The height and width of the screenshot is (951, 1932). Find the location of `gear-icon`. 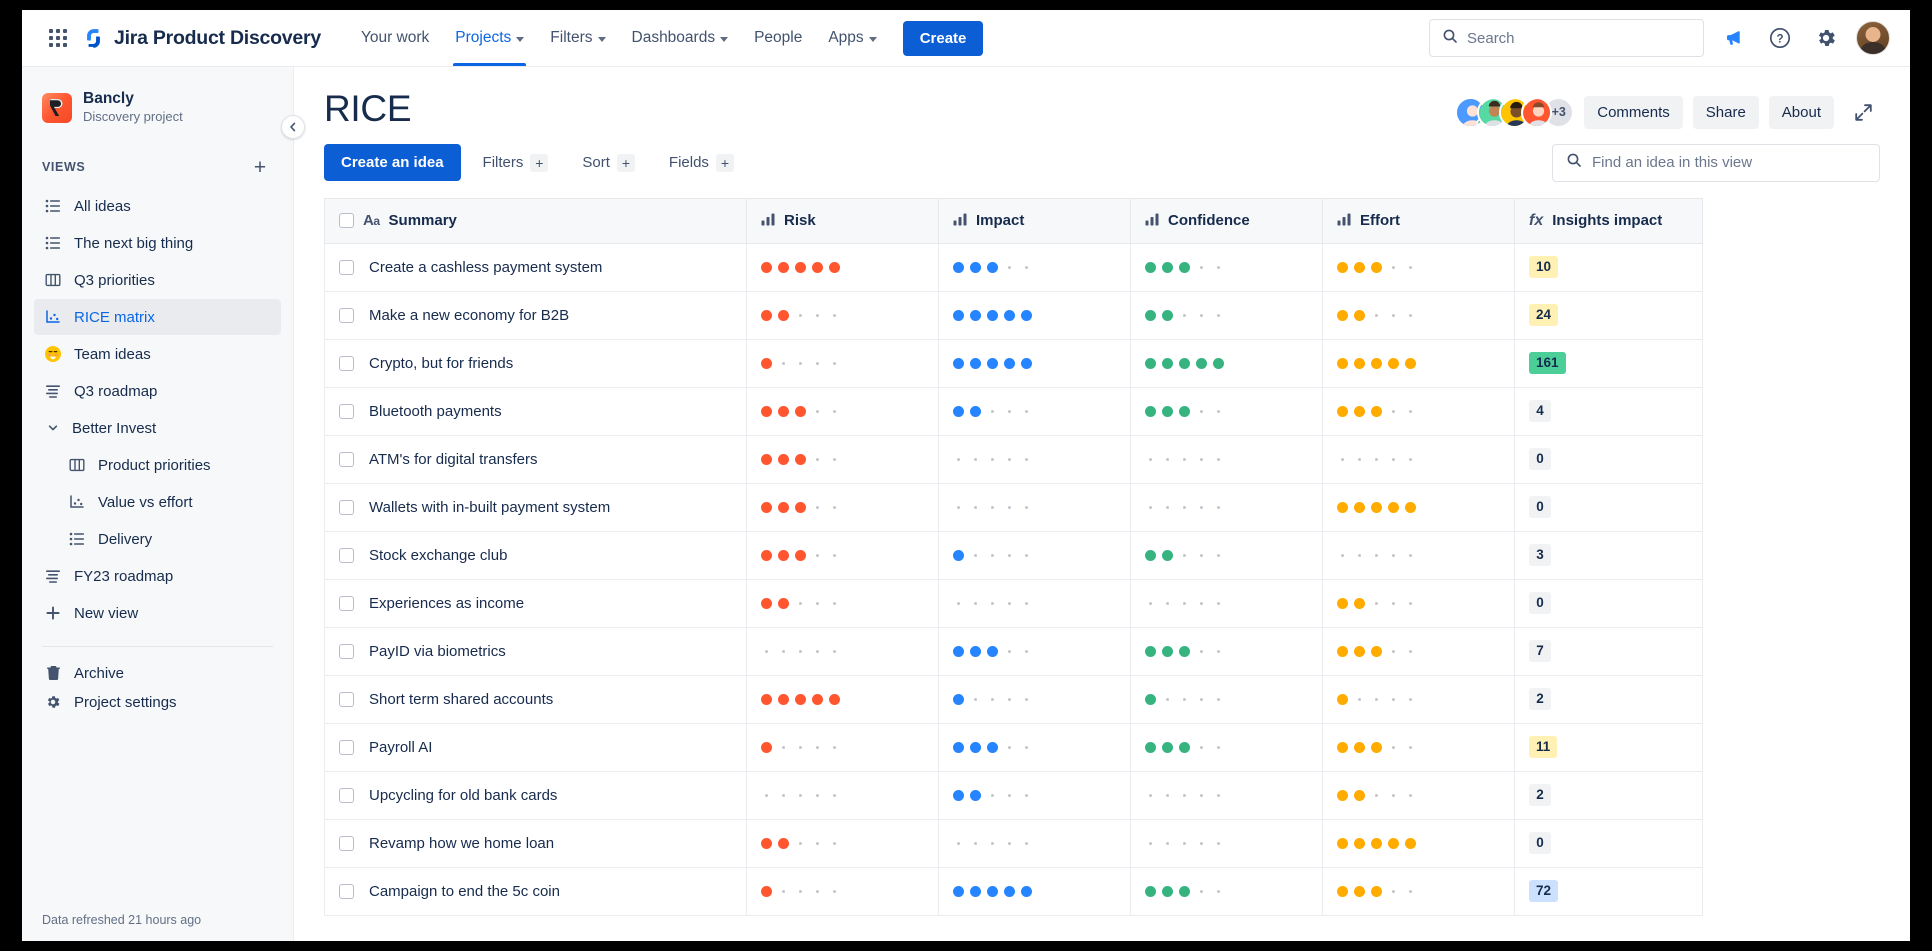

gear-icon is located at coordinates (1826, 38).